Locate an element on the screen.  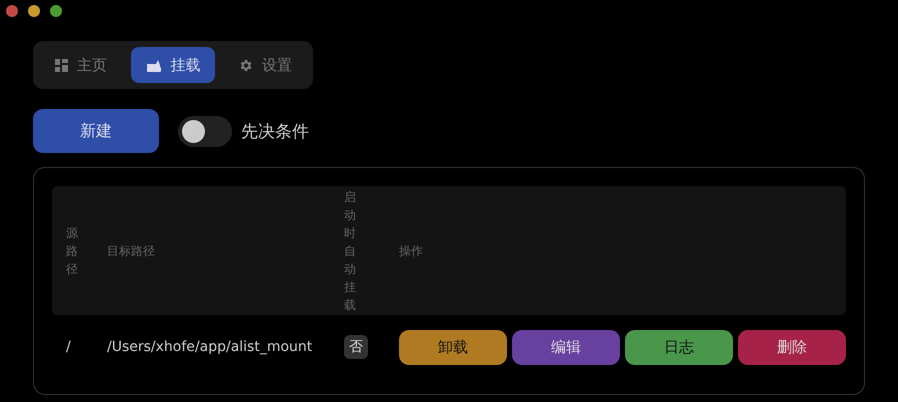
auto-mount-tag: 否 is located at coordinates (356, 347).